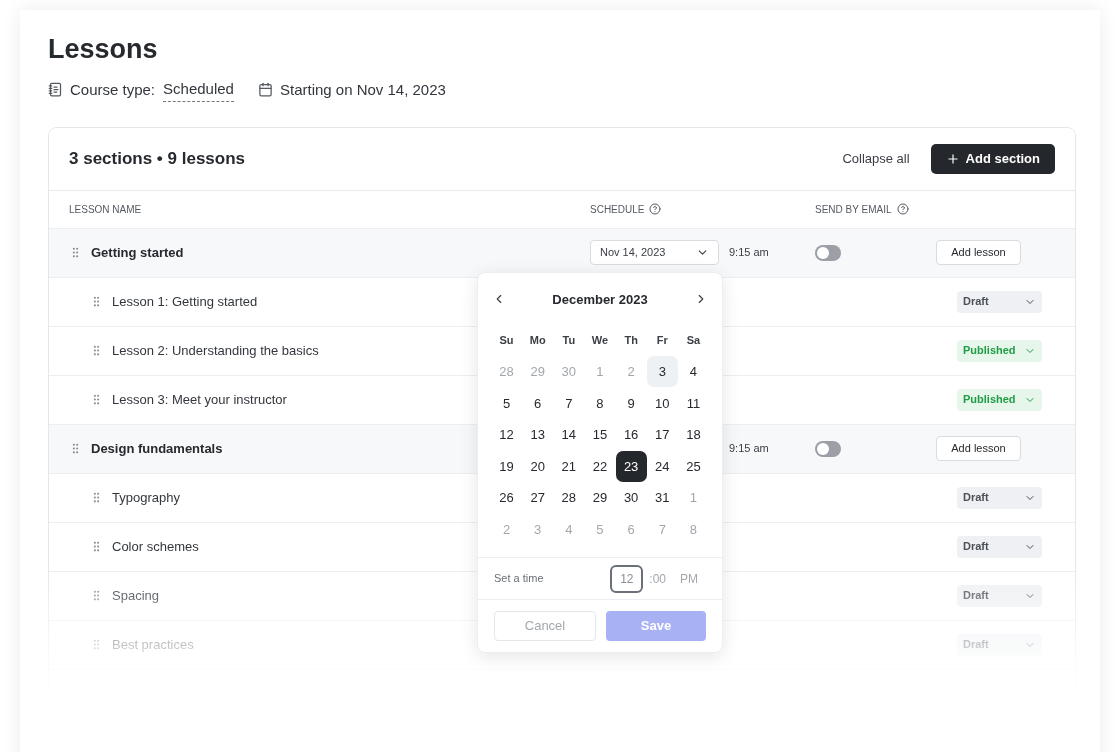 The width and height of the screenshot is (1120, 752). What do you see at coordinates (600, 435) in the screenshot?
I see `calendar-day: 15` at bounding box center [600, 435].